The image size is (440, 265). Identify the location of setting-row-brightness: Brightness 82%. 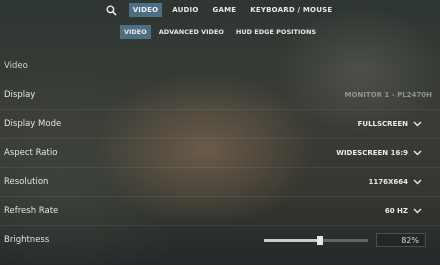
(220, 239).